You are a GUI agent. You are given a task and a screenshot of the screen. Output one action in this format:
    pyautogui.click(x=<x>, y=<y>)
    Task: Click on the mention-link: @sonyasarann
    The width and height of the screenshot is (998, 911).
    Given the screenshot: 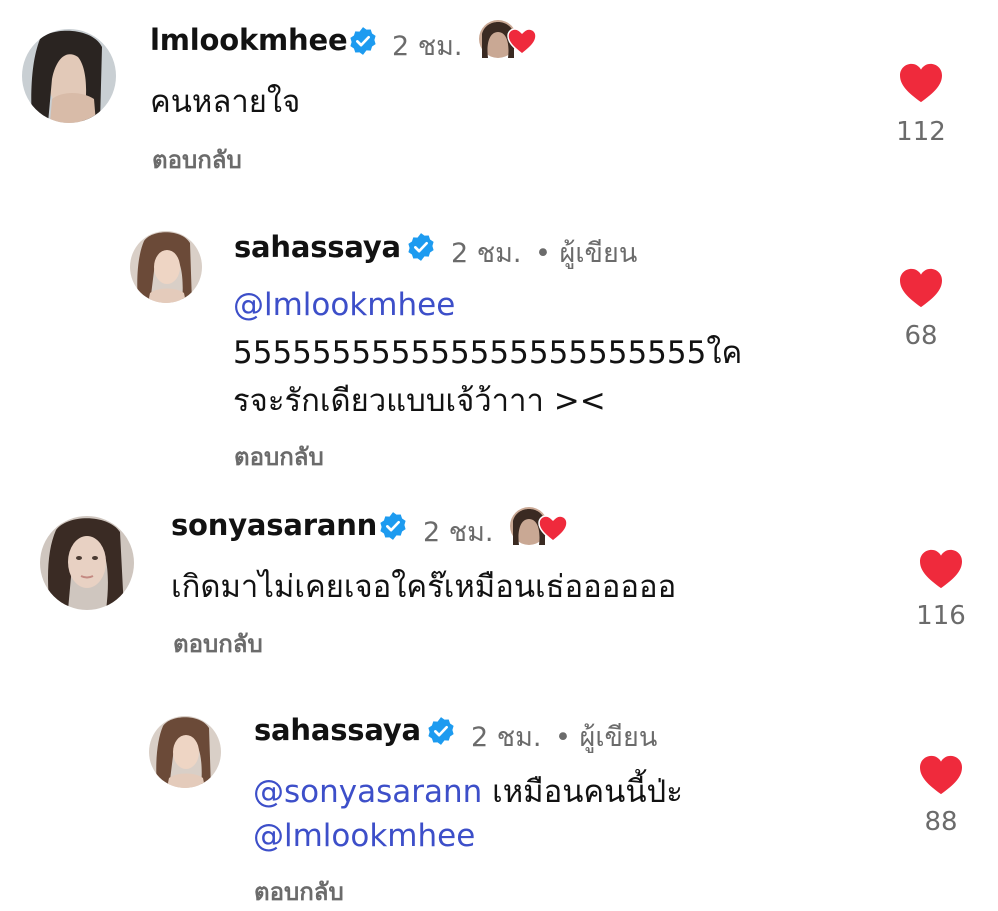 What is the action you would take?
    pyautogui.click(x=367, y=792)
    